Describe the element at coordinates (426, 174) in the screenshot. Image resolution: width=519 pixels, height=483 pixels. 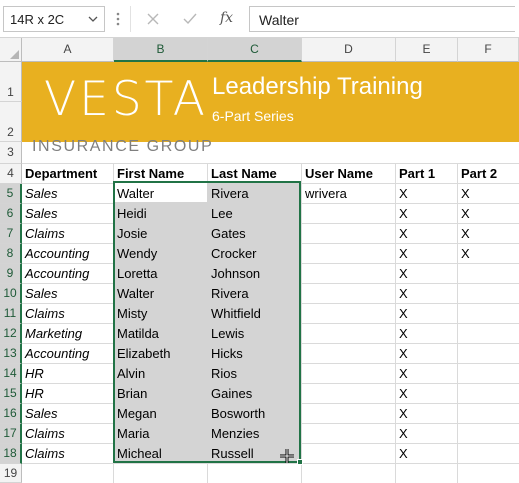
I see `header-cell-part-1: Part 1` at that location.